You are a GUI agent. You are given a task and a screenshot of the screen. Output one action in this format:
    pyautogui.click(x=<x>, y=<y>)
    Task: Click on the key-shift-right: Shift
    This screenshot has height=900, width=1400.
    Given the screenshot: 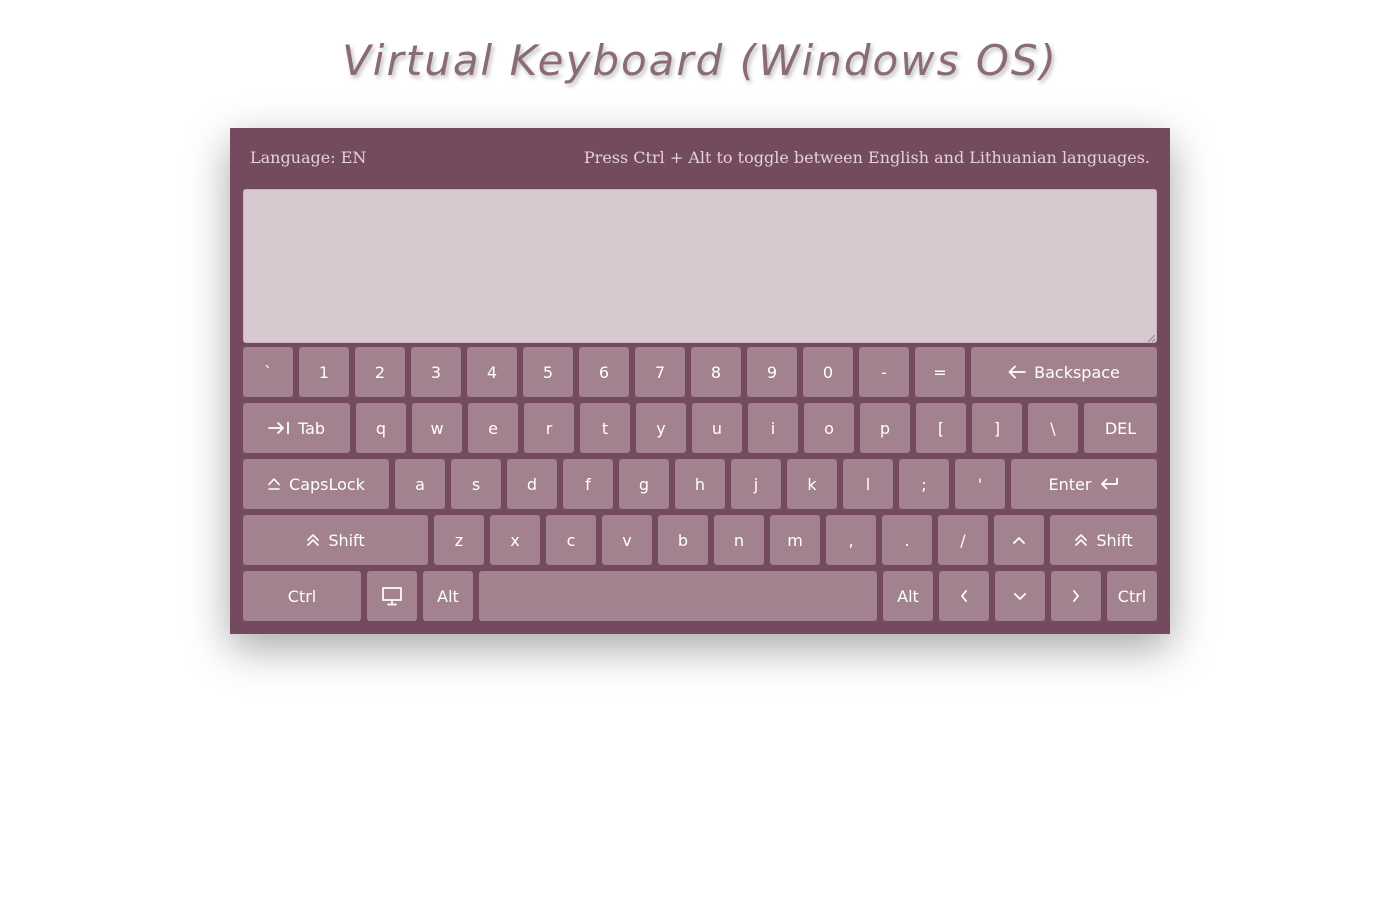 What is the action you would take?
    pyautogui.click(x=1103, y=540)
    